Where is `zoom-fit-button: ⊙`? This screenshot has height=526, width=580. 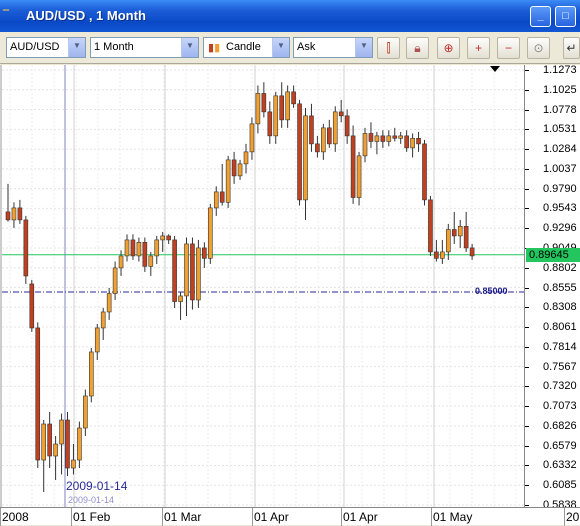 zoom-fit-button: ⊙ is located at coordinates (538, 48).